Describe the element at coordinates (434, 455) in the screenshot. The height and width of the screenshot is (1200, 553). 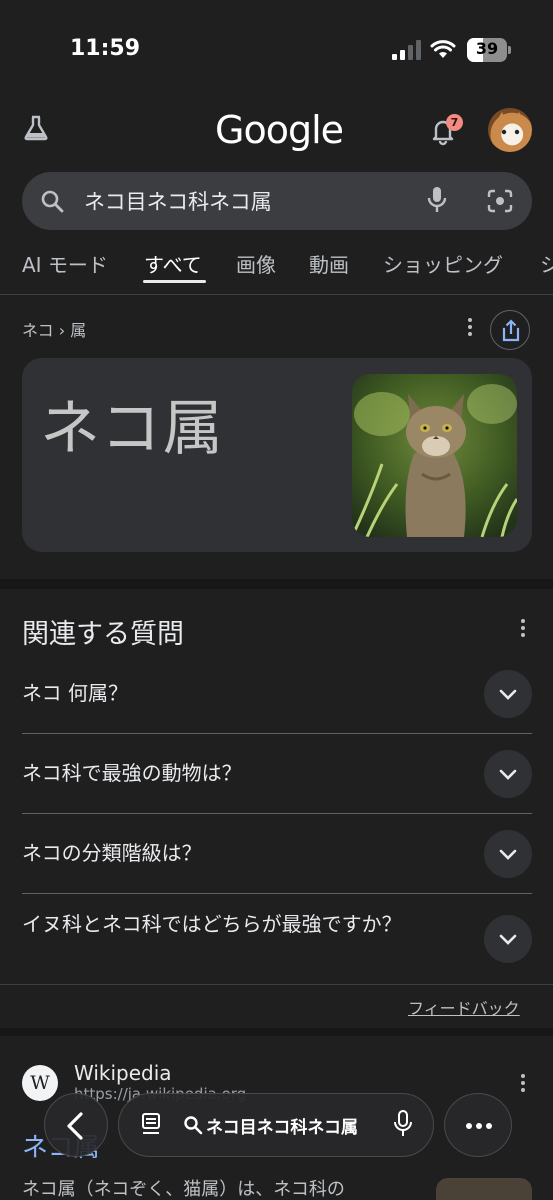
I see `wildcat-image` at that location.